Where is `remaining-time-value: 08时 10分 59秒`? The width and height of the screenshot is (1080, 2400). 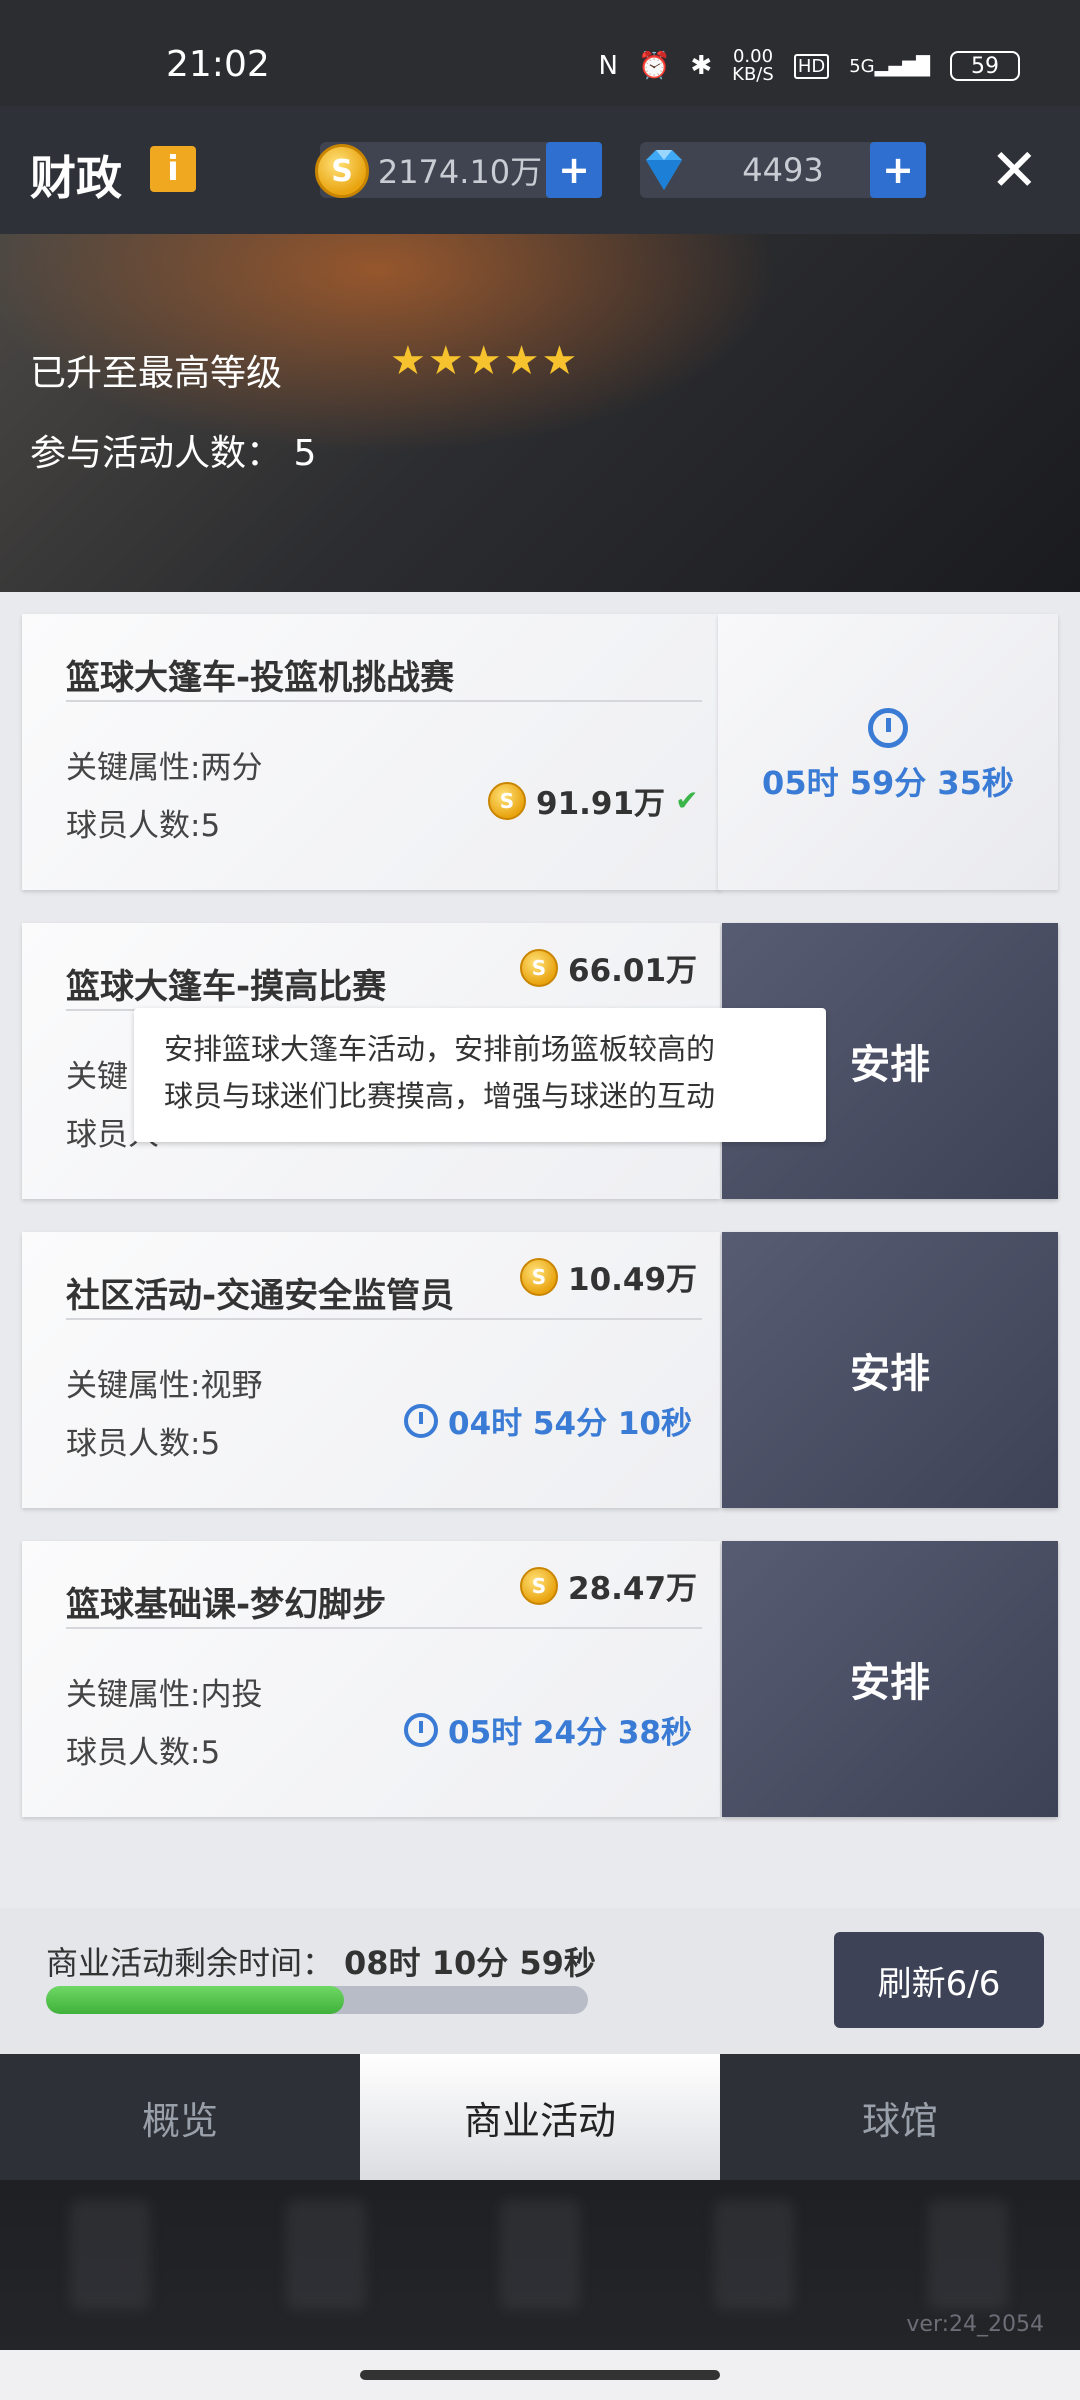
remaining-time-value: 08时 10分 59秒 is located at coordinates (470, 1963).